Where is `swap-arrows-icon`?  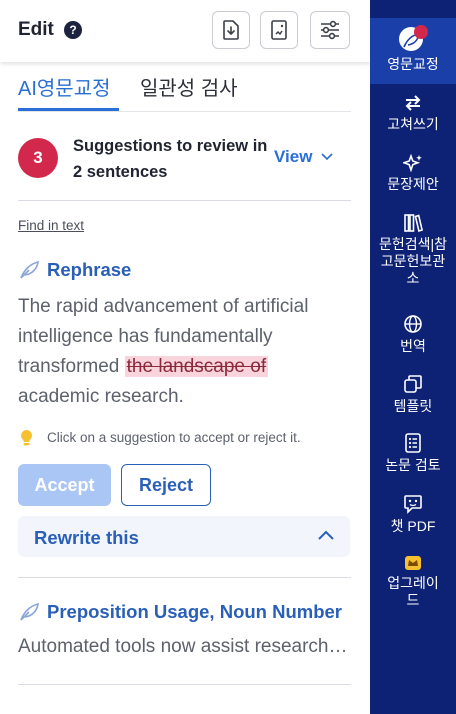
swap-arrows-icon is located at coordinates (413, 103).